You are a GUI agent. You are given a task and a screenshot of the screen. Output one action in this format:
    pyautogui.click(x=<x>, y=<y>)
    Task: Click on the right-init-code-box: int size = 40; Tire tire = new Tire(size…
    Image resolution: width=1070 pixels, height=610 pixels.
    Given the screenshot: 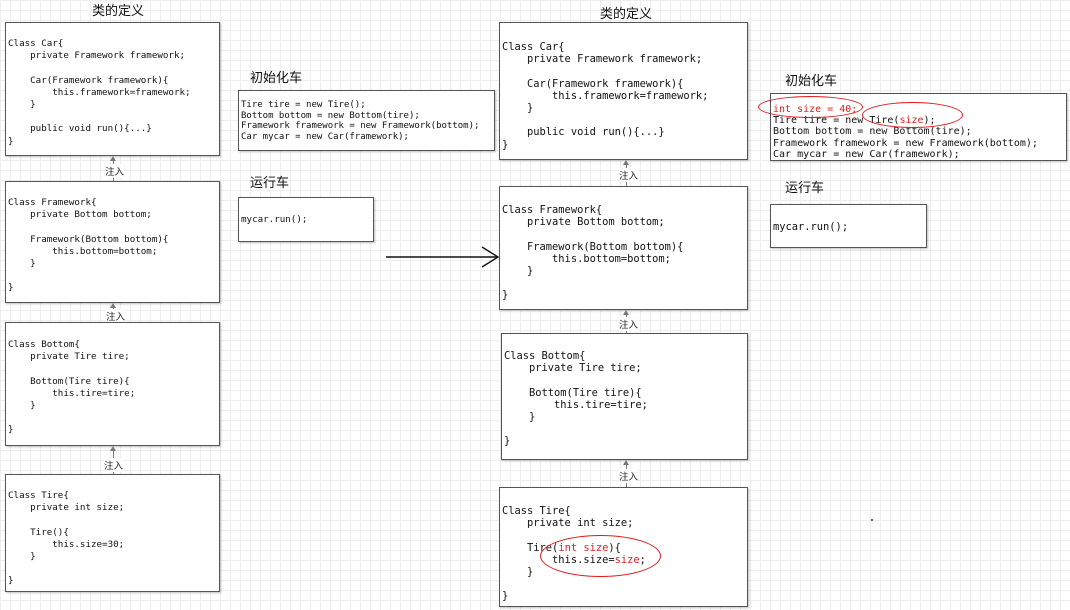 What is the action you would take?
    pyautogui.click(x=918, y=127)
    